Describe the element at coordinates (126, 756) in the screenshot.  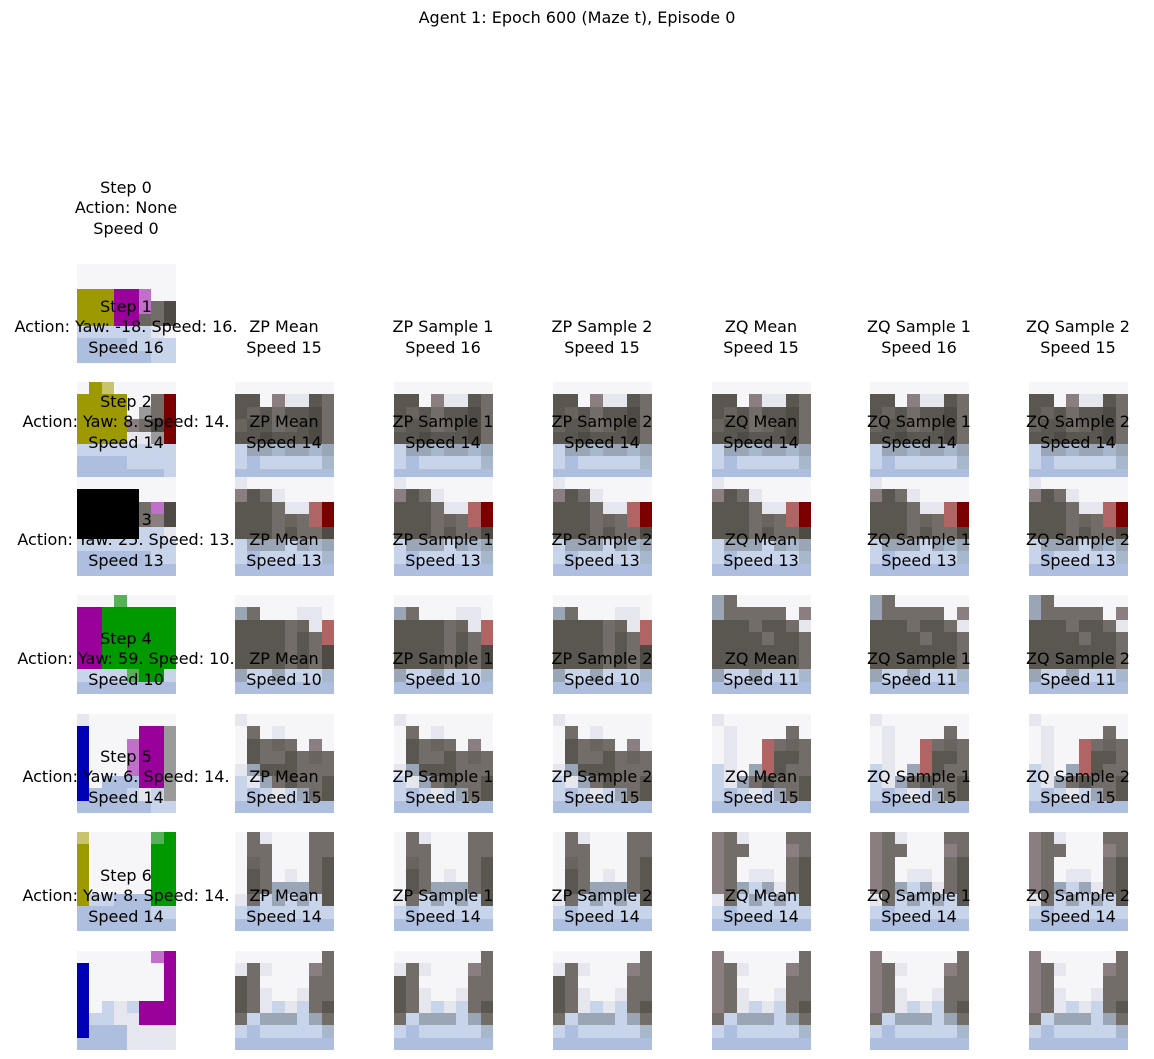
I see `step-title: Step 5` at that location.